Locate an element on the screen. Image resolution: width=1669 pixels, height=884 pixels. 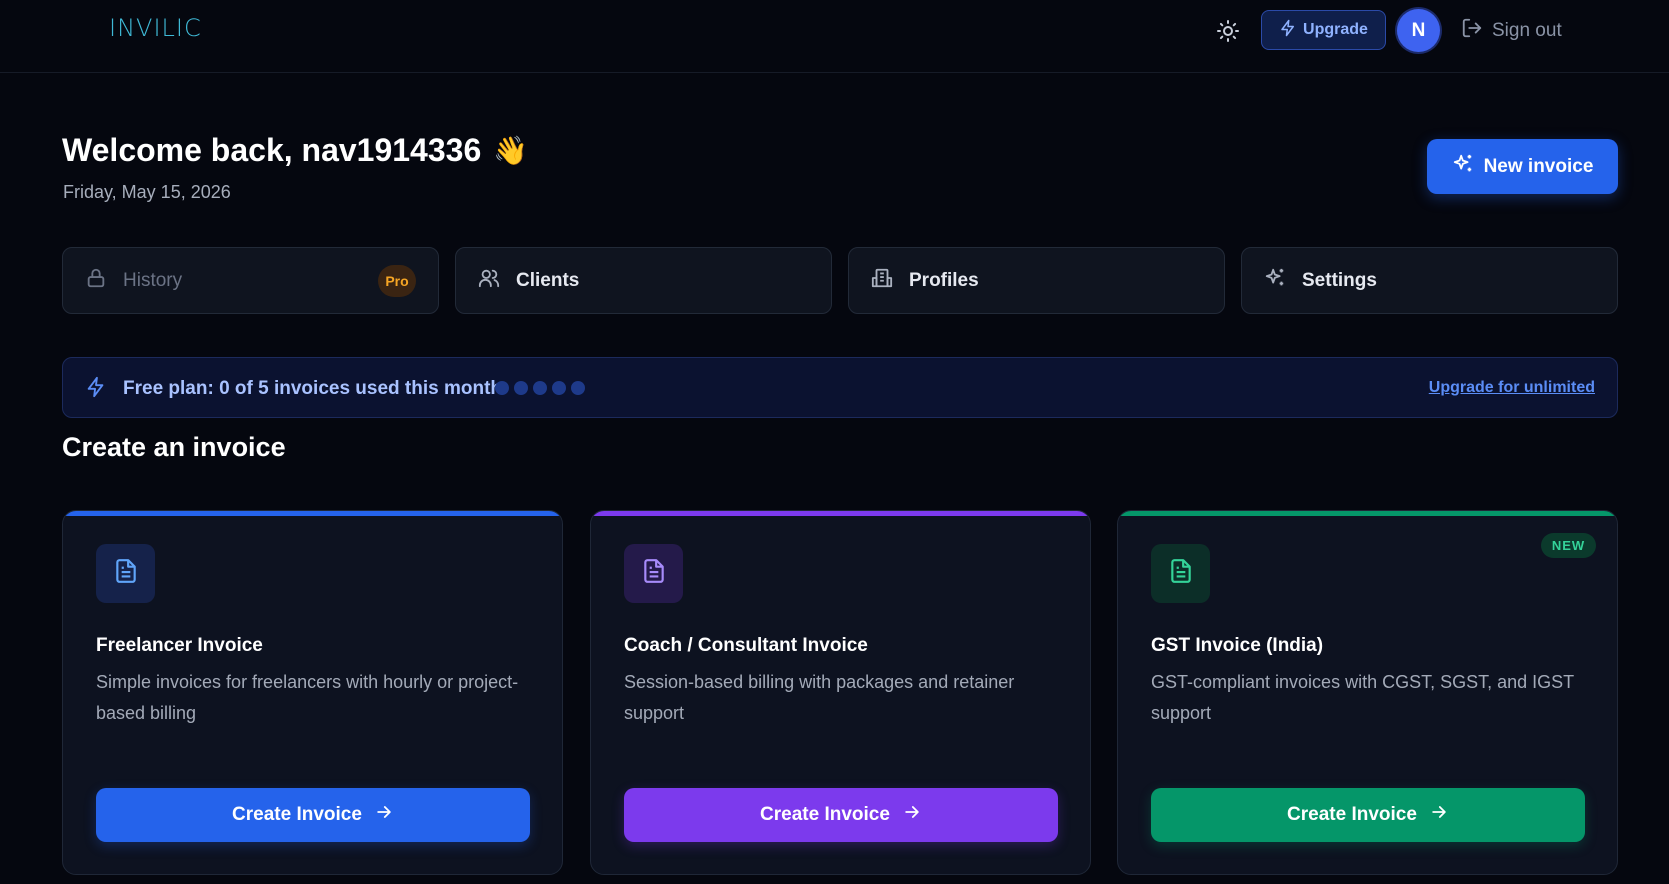
nav-tile-profiles: Profiles is located at coordinates (1036, 280).